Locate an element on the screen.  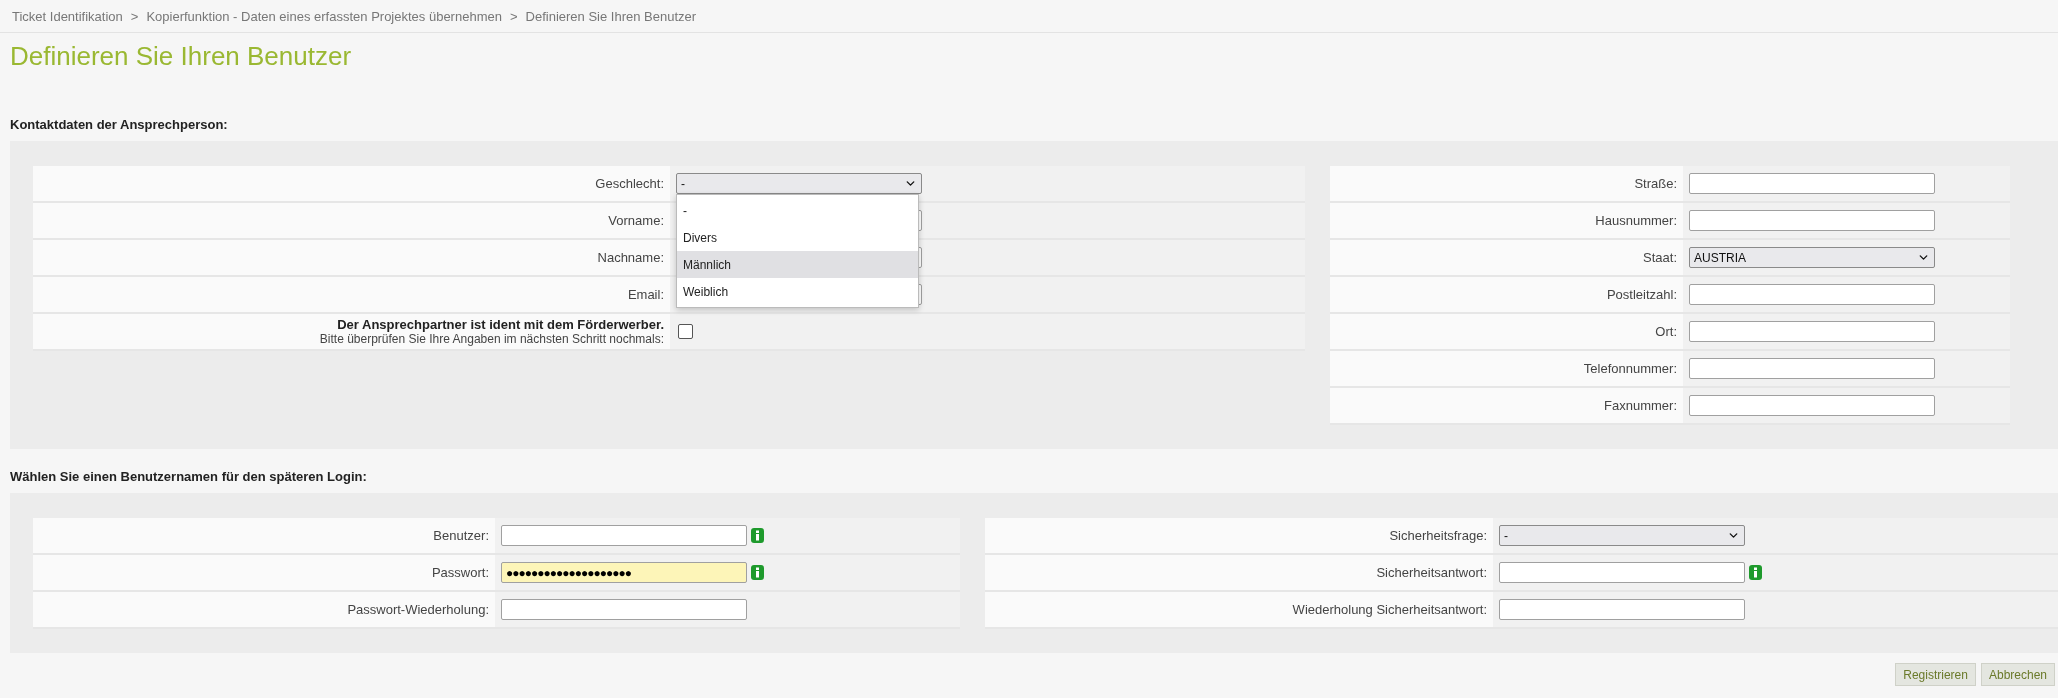
field-label: Benutzer: is located at coordinates (461, 535).